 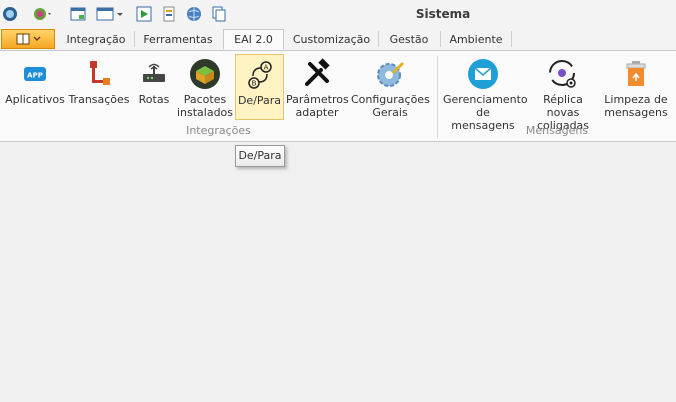 What do you see at coordinates (99, 87) in the screenshot?
I see `transacoes-button: Transações` at bounding box center [99, 87].